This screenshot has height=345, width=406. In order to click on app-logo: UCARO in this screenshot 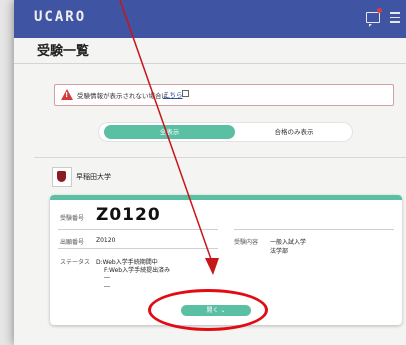, I will do `click(60, 17)`.